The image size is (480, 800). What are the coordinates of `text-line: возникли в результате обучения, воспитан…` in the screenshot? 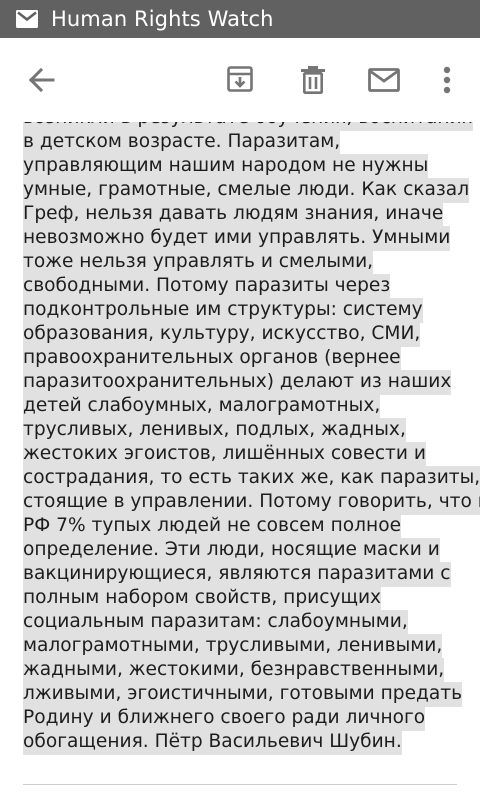 It's located at (248, 126).